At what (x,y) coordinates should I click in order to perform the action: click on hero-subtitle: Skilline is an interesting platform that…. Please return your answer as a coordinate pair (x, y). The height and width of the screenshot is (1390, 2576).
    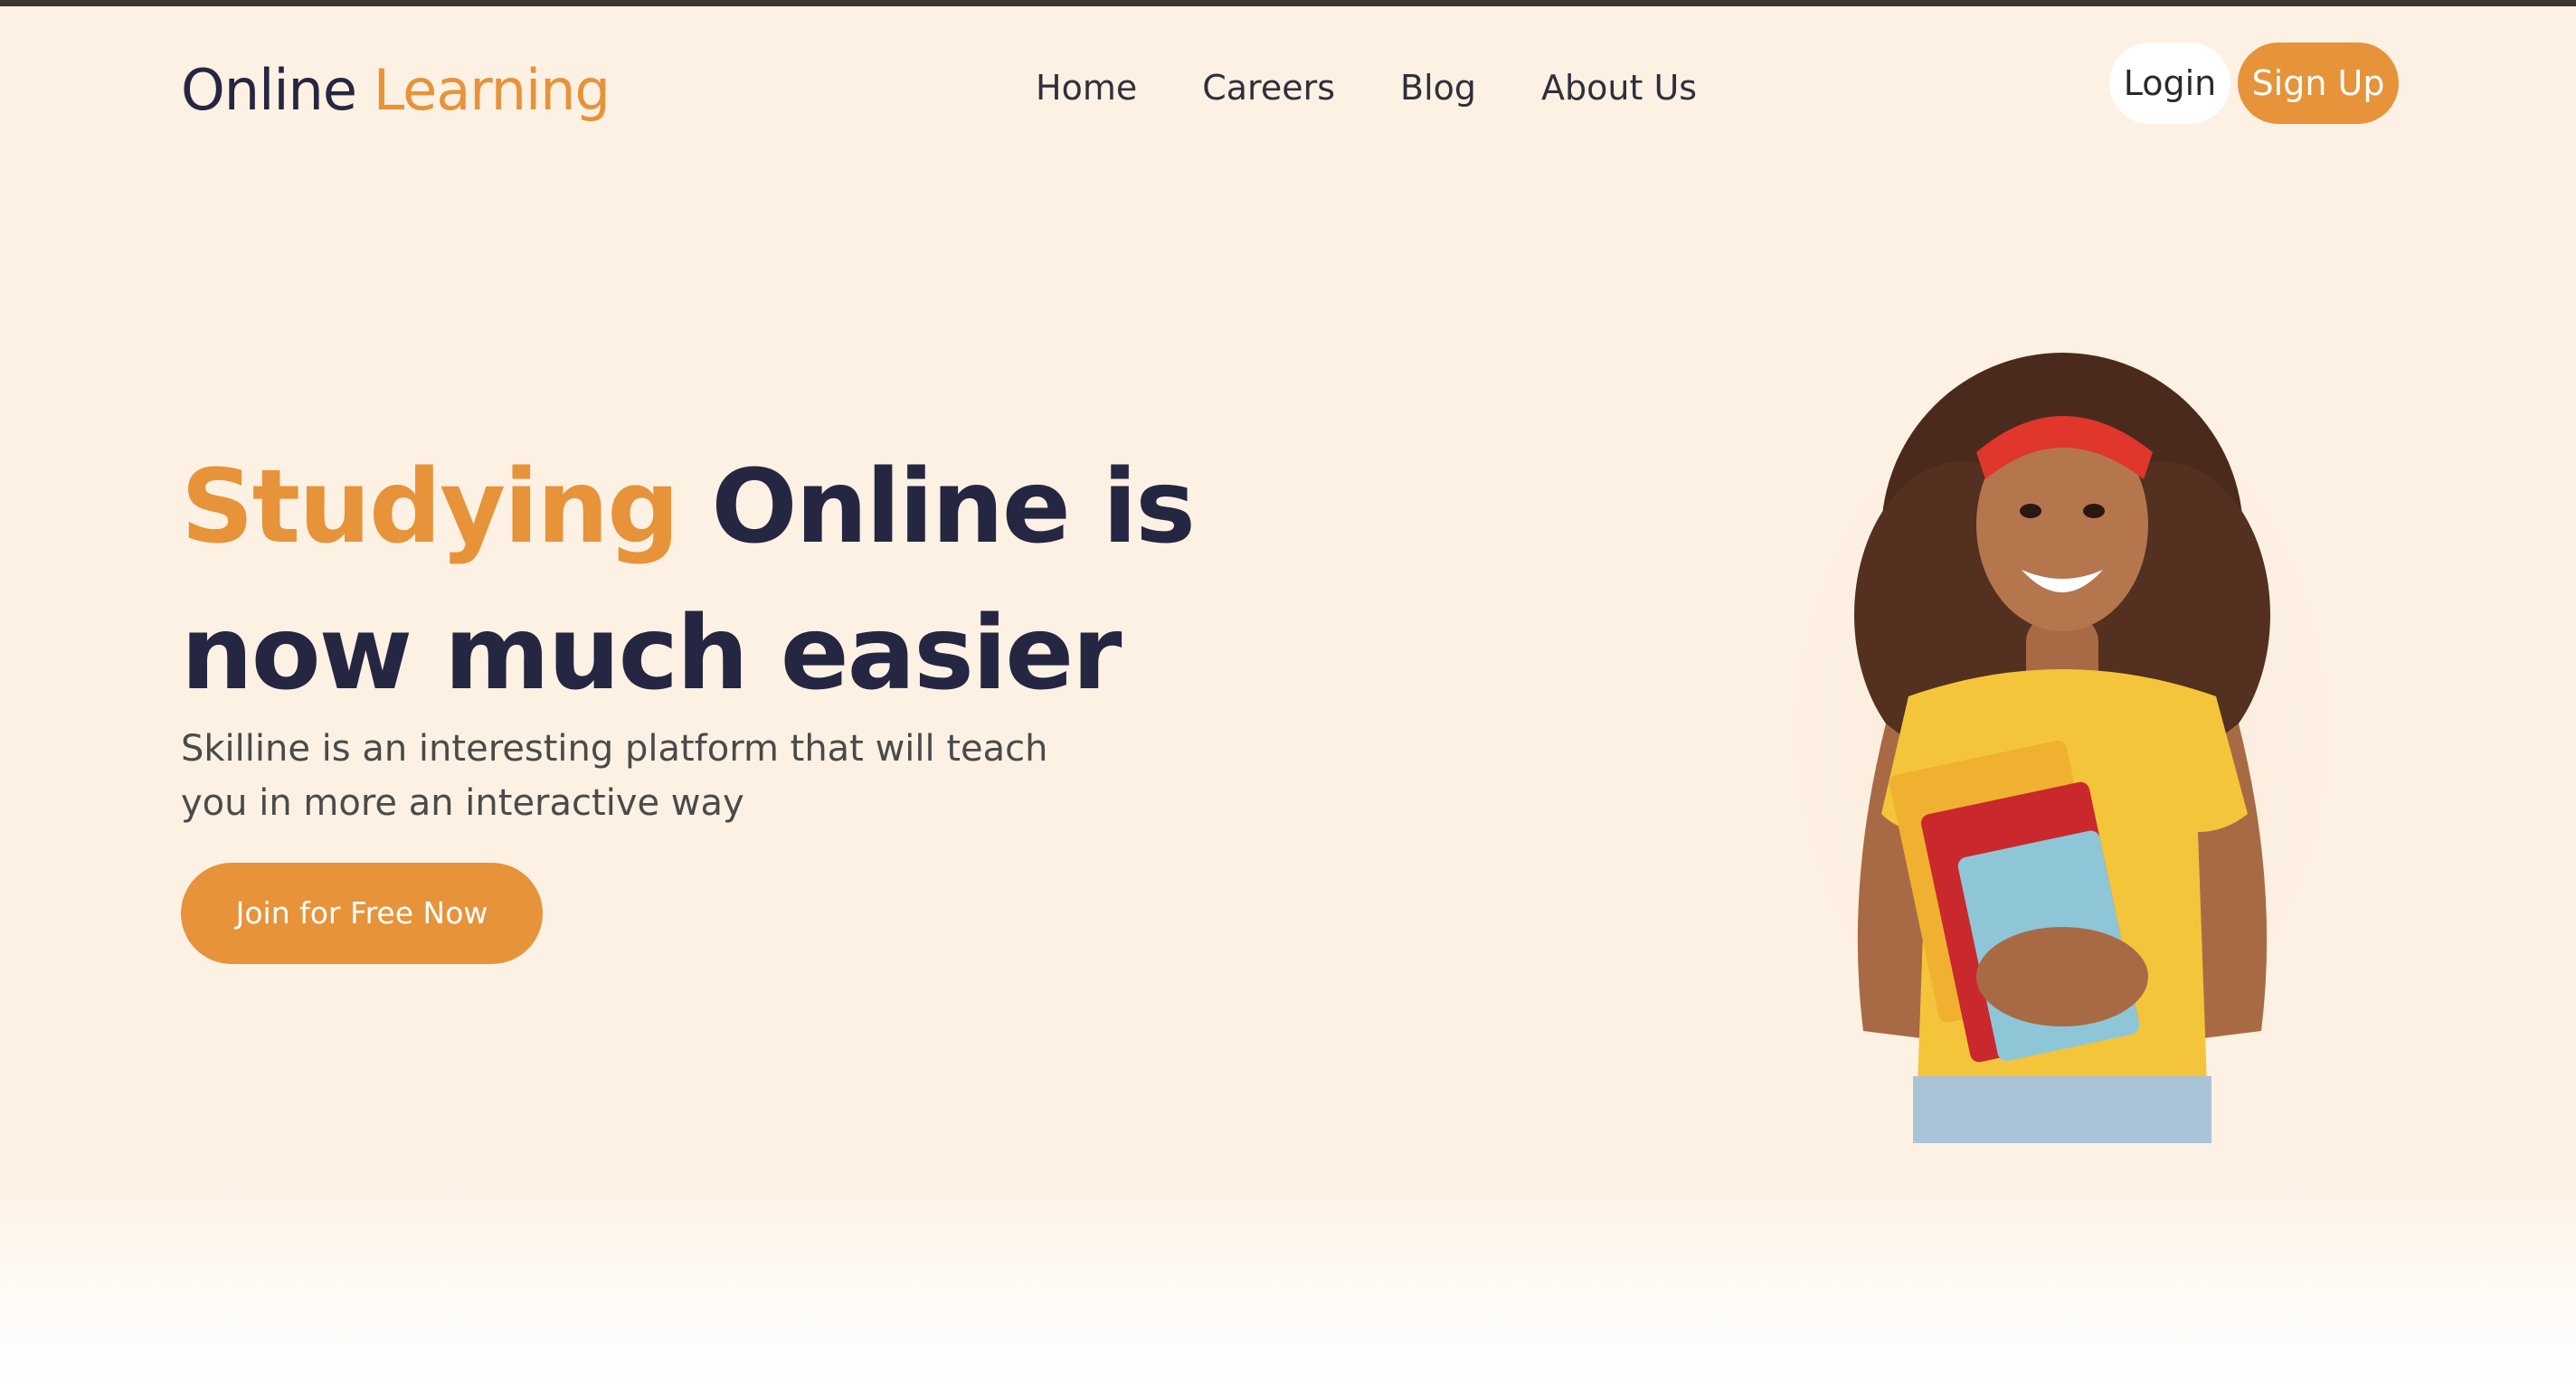
    Looking at the image, I should click on (615, 776).